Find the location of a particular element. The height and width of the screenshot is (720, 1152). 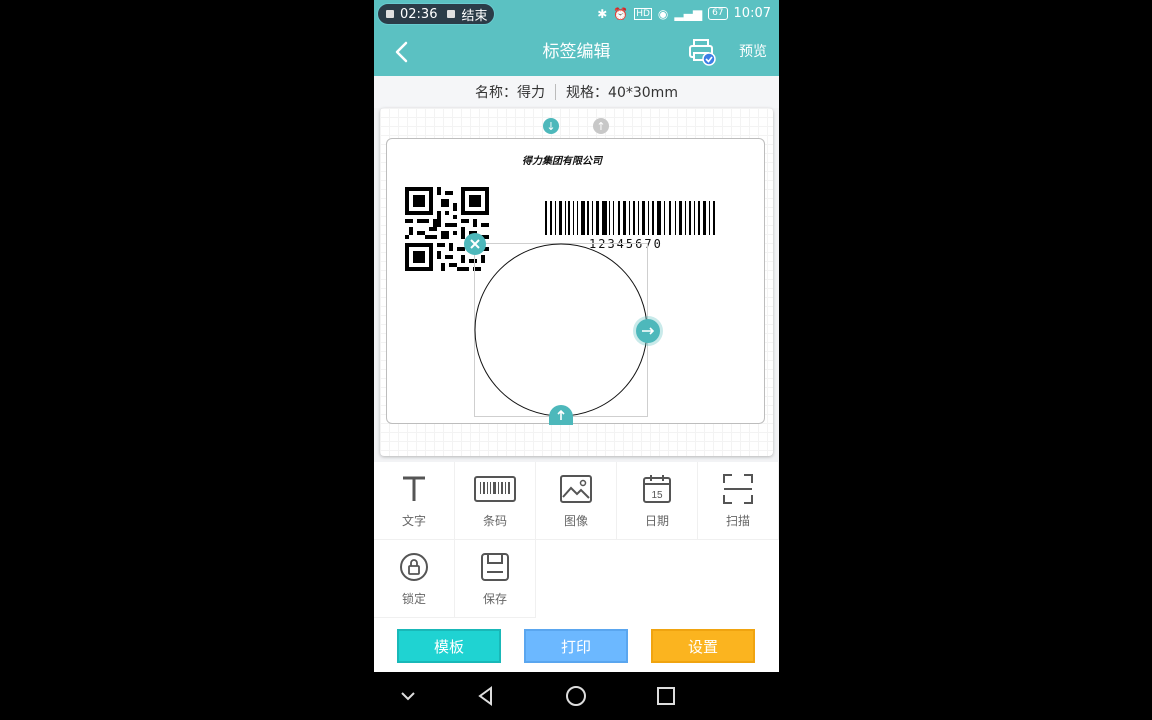

tool-barcode: 条码 is located at coordinates (495, 501).